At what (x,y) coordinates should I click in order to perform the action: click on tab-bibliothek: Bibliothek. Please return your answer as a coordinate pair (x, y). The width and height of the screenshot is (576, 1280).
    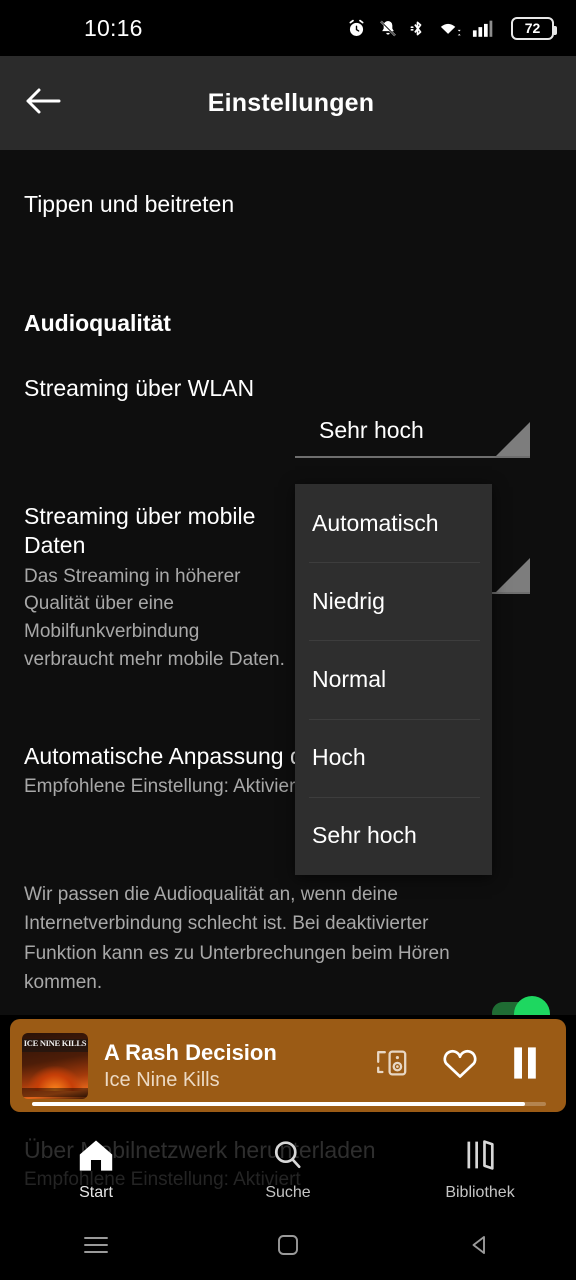
    Looking at the image, I should click on (480, 1170).